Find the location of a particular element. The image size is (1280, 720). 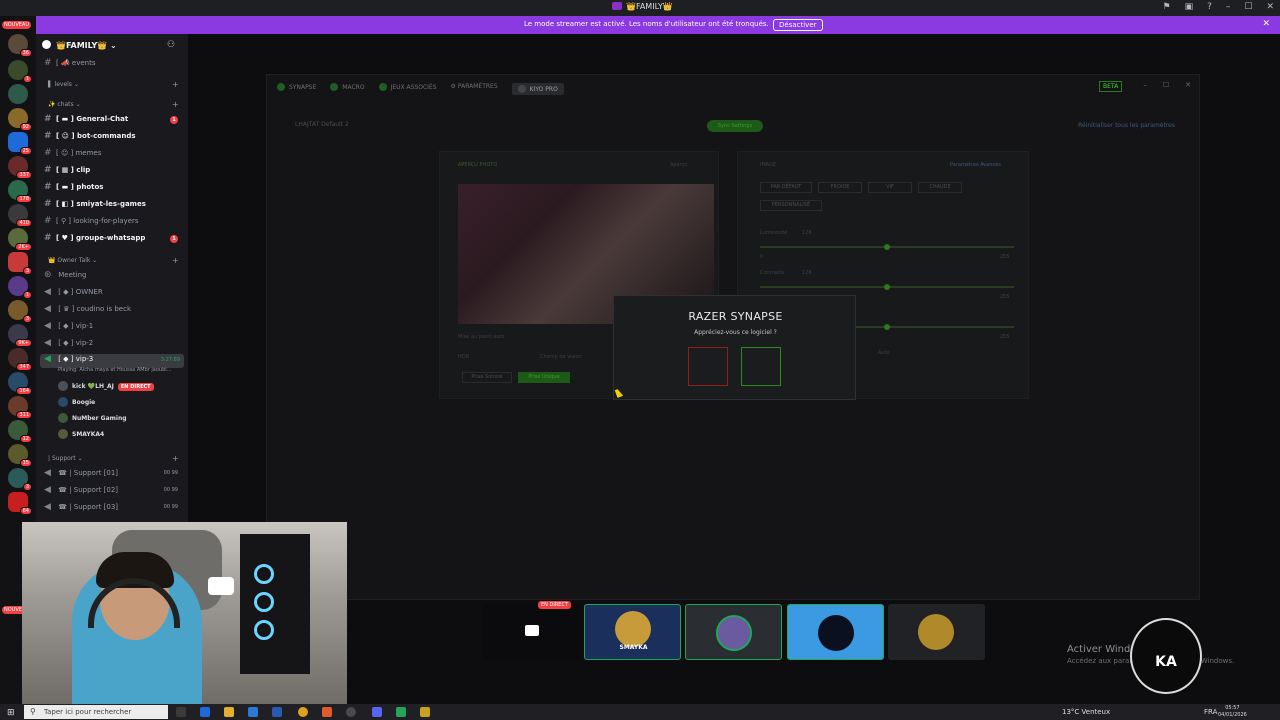

server-icon: 311 is located at coordinates (20, 407).